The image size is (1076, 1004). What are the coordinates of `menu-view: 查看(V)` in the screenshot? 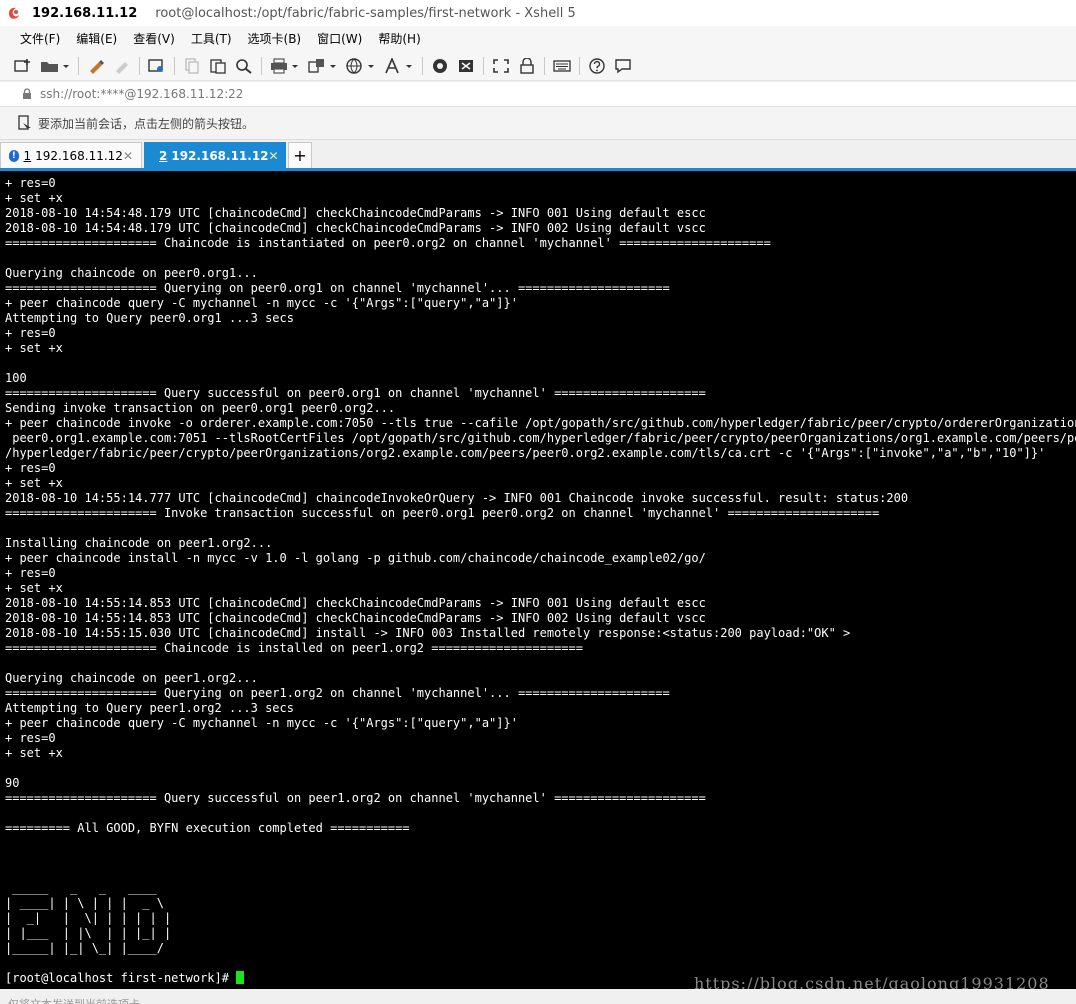 It's located at (154, 38).